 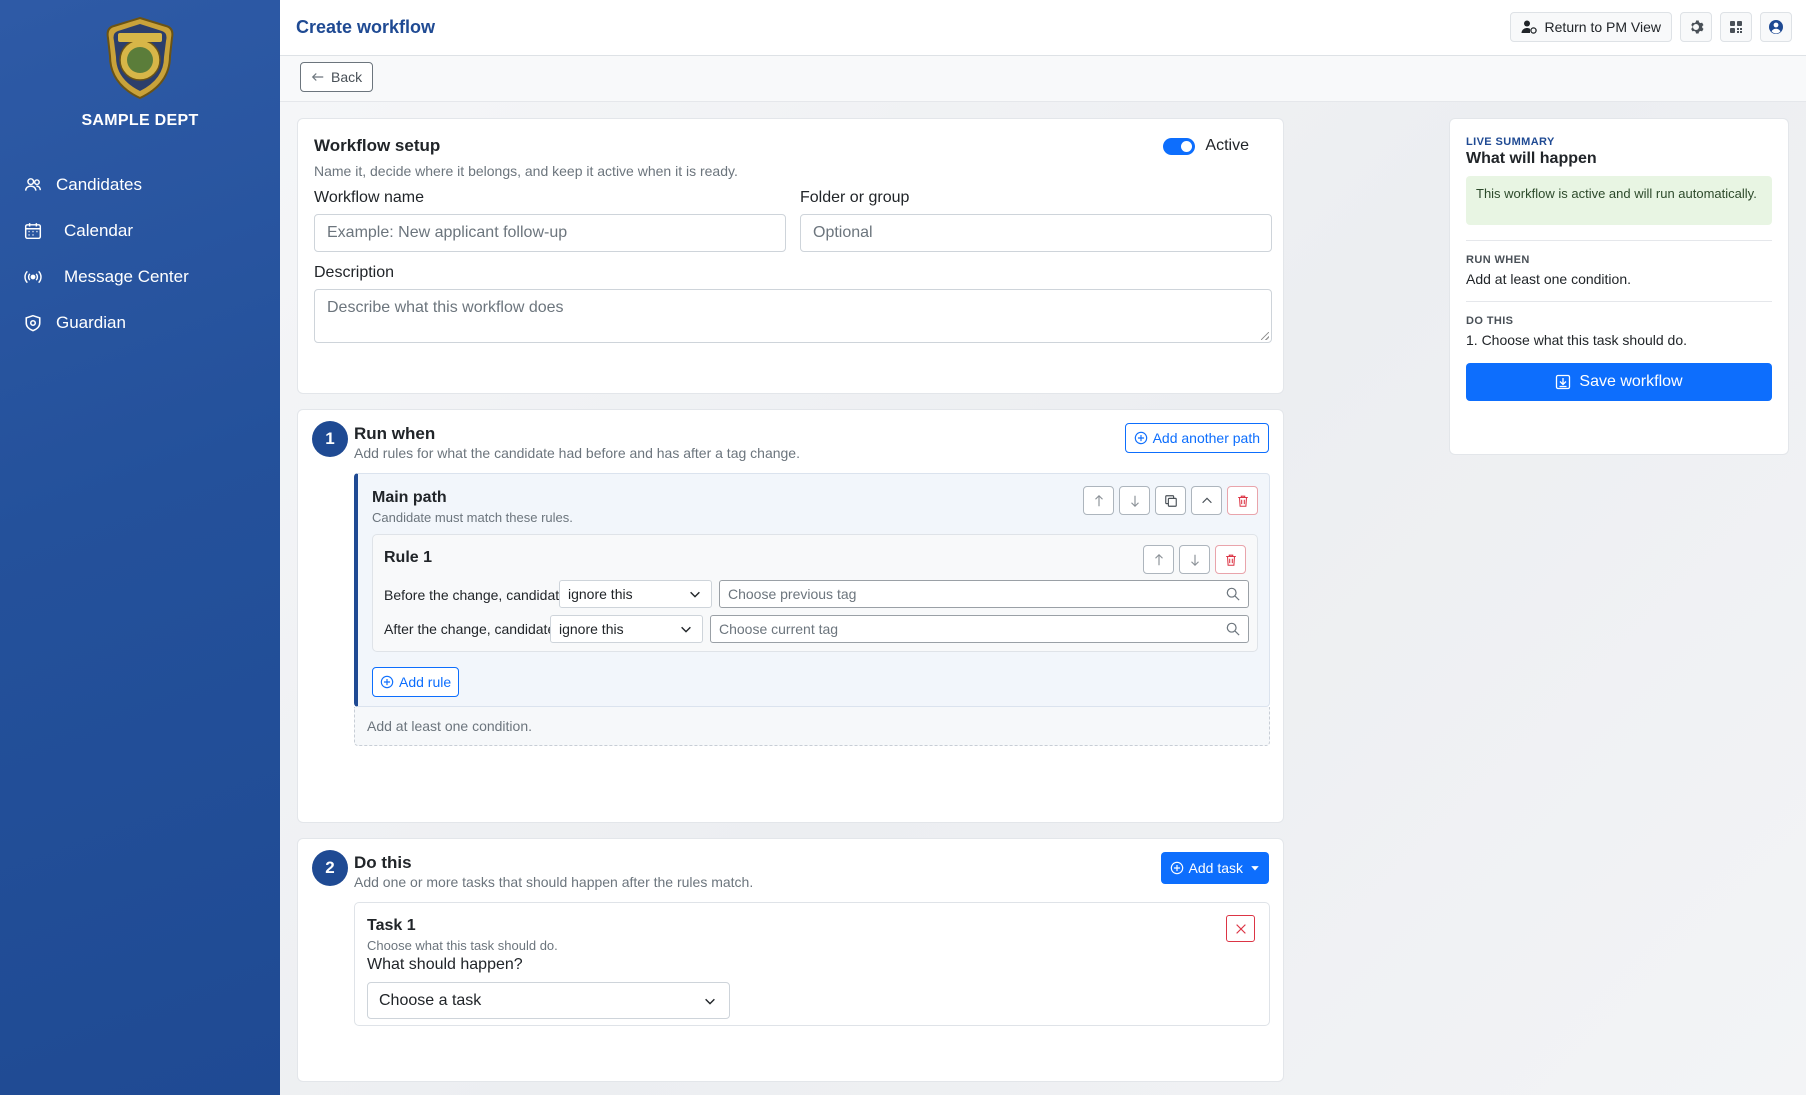 I want to click on sidebar-item-label: Message Center, so click(x=126, y=276).